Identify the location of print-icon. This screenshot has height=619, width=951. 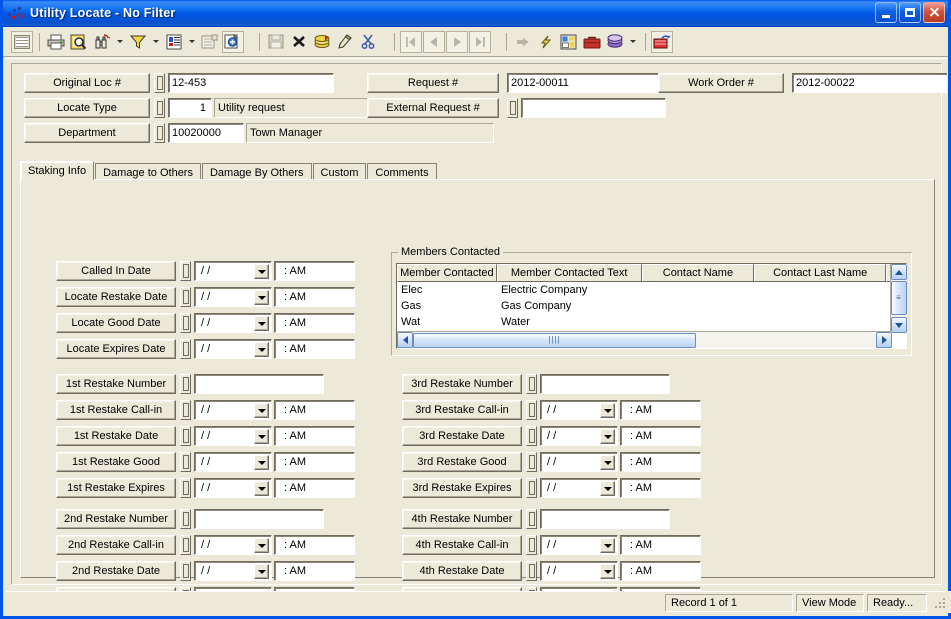
(56, 41).